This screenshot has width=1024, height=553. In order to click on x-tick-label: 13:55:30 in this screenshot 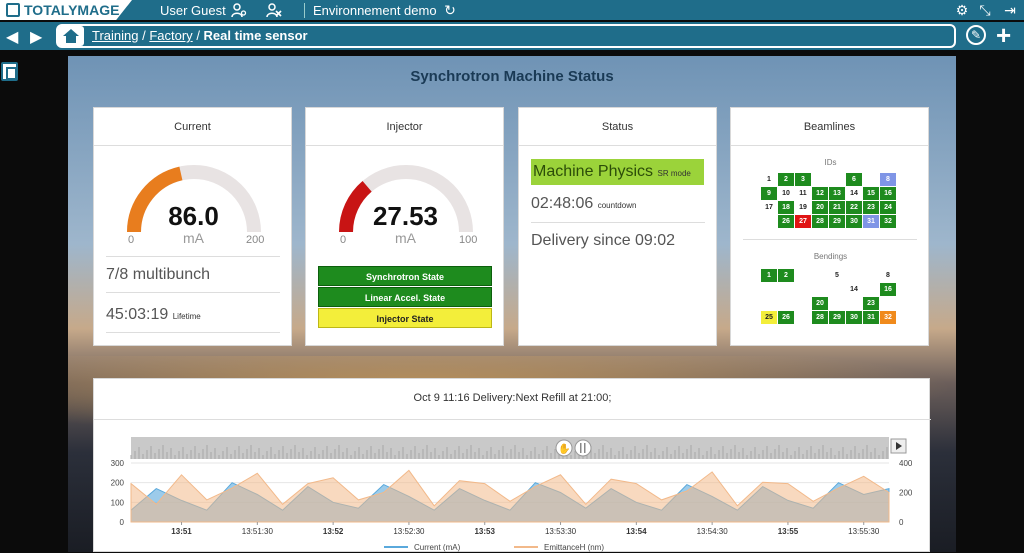, I will do `click(864, 531)`.